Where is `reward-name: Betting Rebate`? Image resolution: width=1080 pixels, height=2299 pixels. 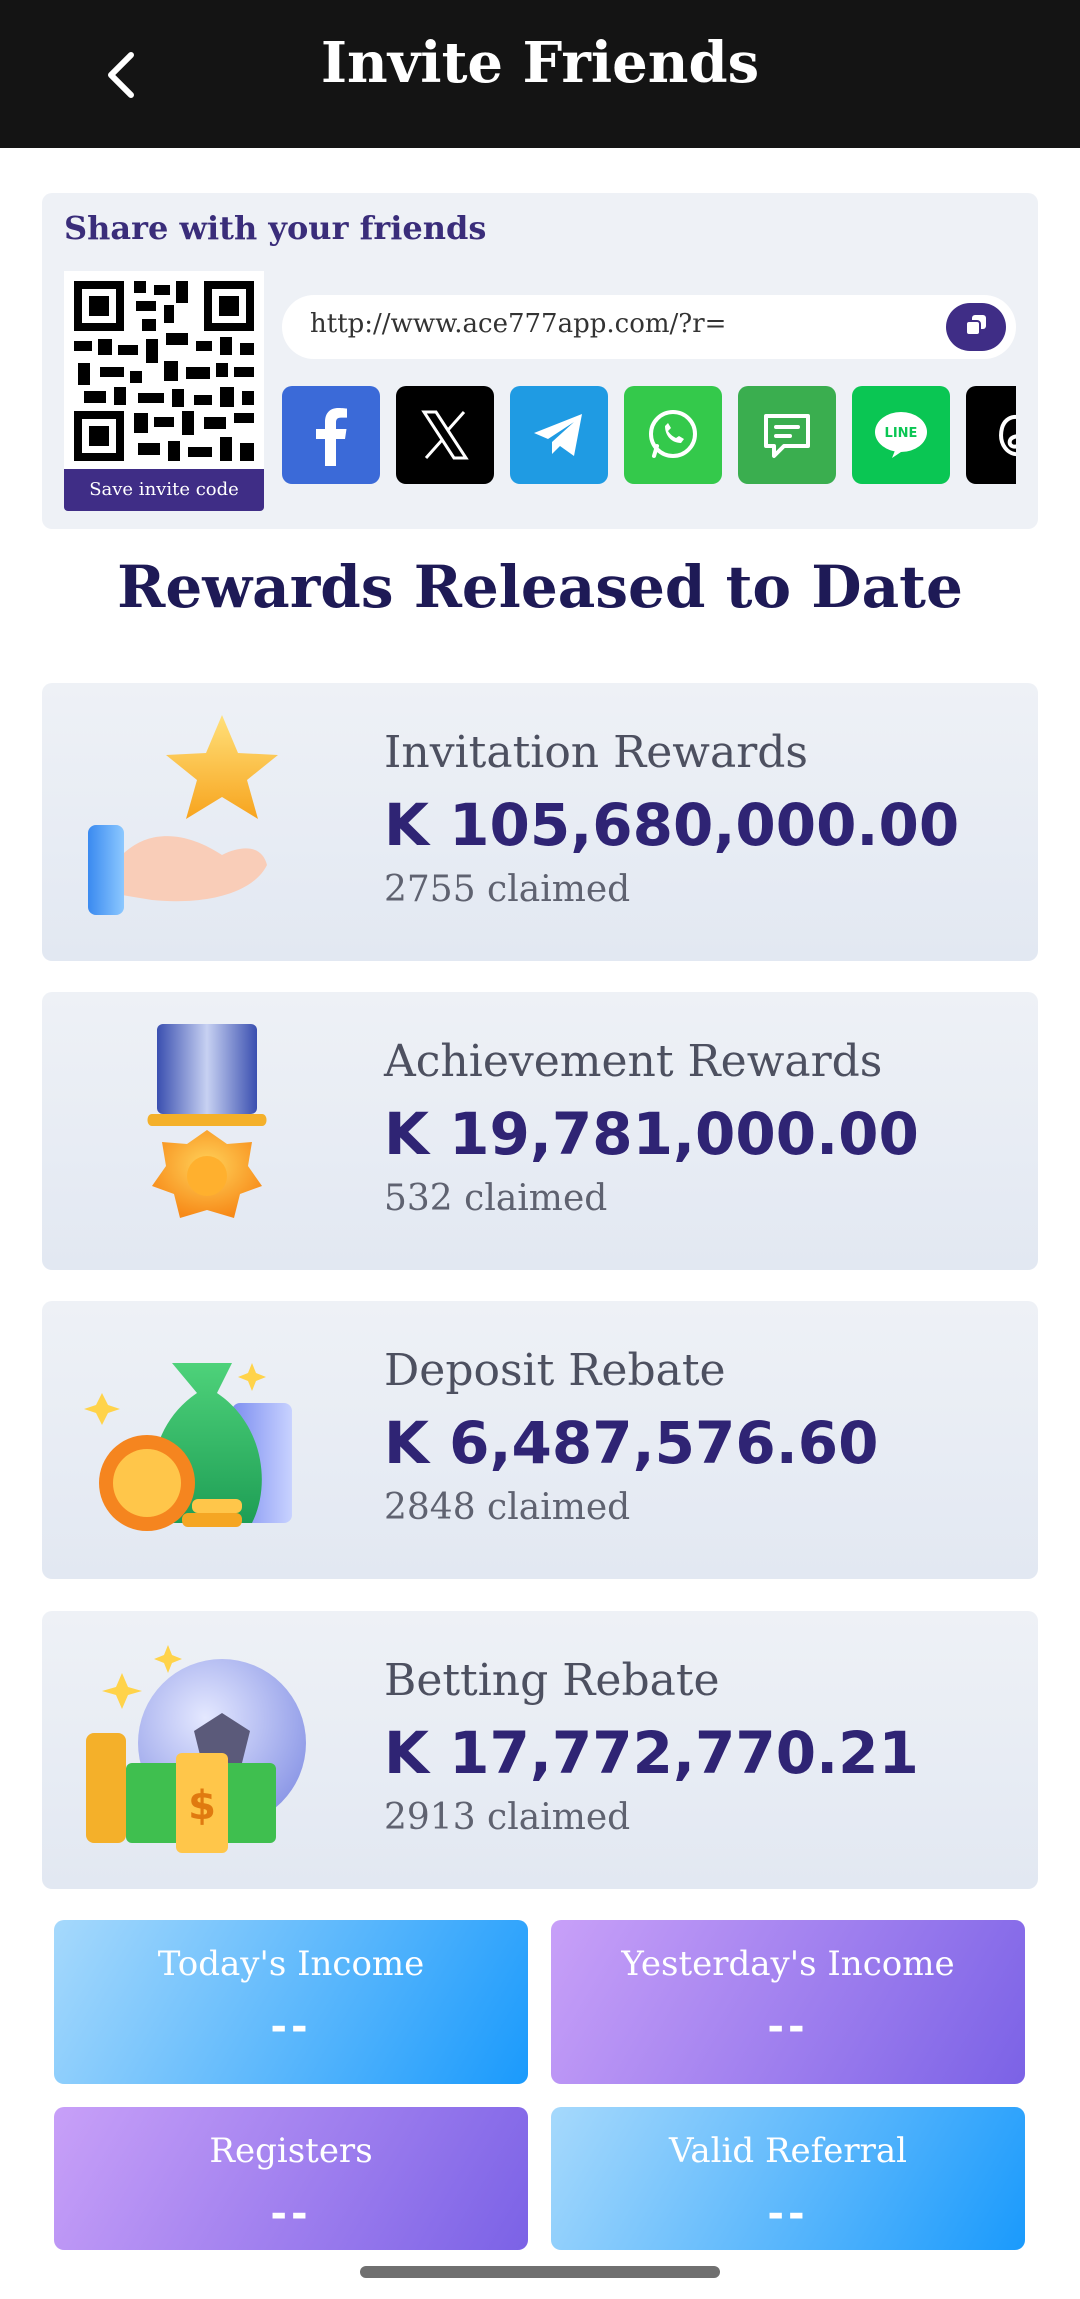
reward-name: Betting Rebate is located at coordinates (552, 1680).